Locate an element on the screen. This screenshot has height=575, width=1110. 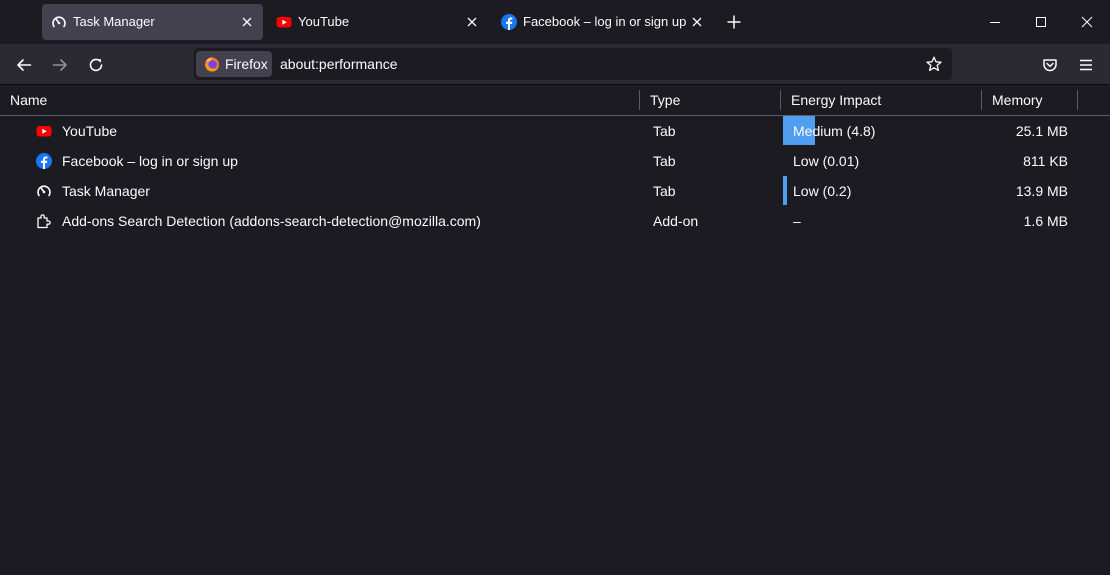
new-tab-button is located at coordinates (734, 22).